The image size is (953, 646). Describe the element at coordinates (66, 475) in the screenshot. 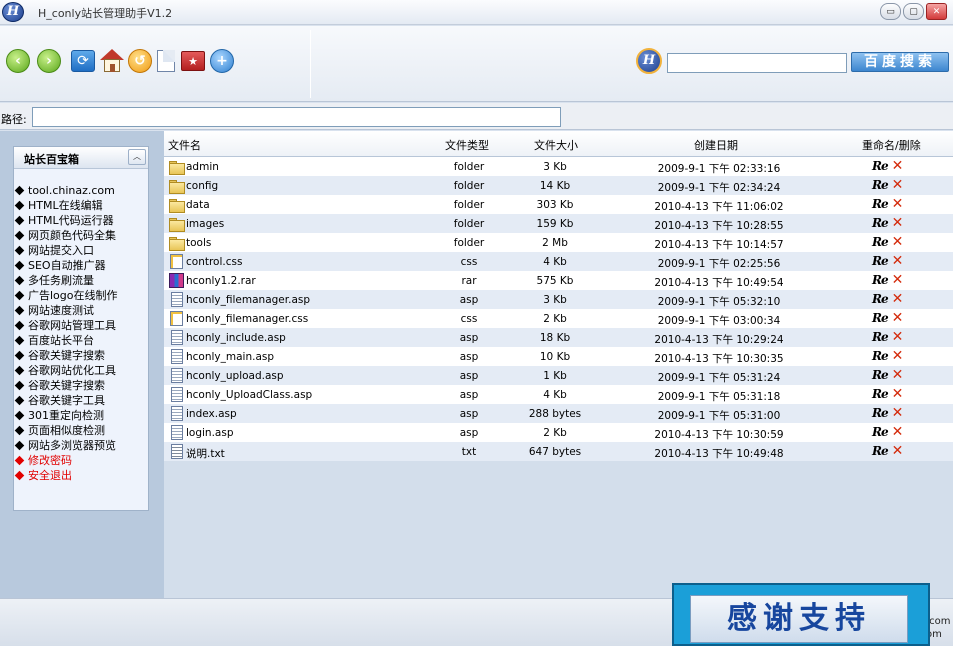

I see `sidebar-item: 安全退出` at that location.